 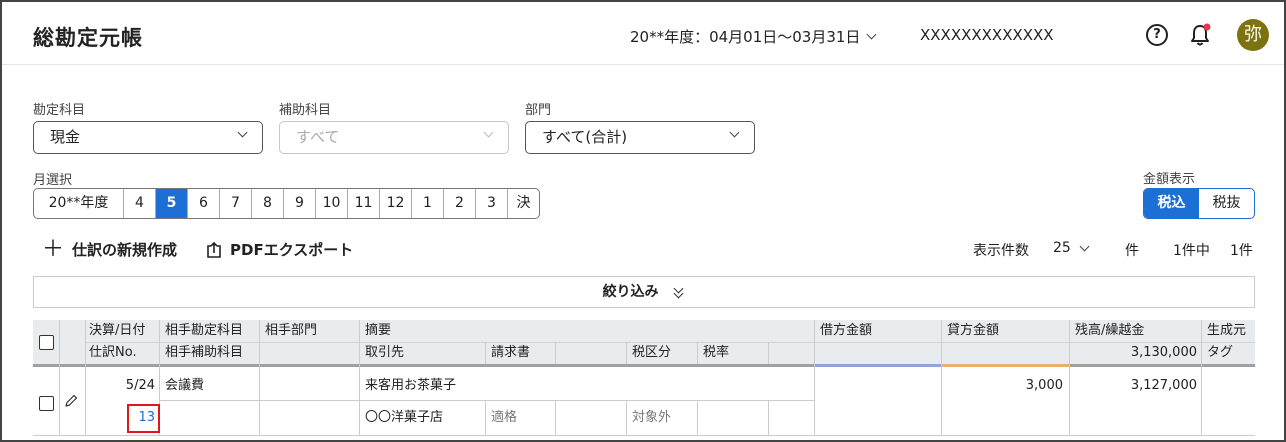 What do you see at coordinates (318, 137) in the screenshot?
I see `sub-account-placeholder: すべて` at bounding box center [318, 137].